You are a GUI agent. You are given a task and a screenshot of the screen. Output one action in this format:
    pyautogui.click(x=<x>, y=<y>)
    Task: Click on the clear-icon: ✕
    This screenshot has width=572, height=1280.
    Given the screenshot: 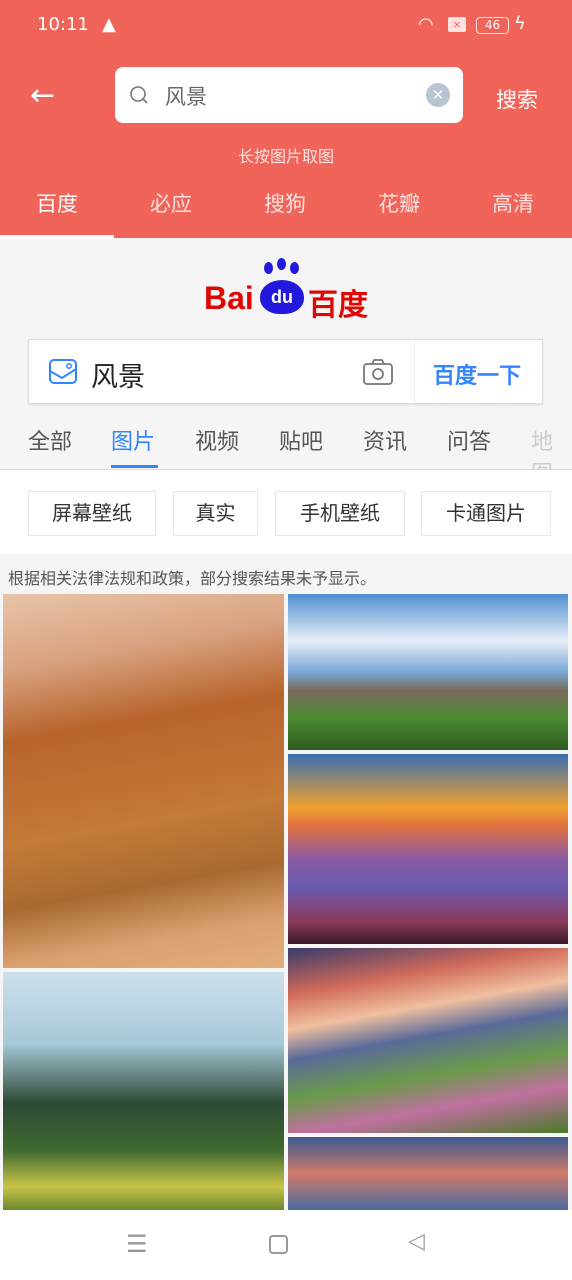 What is the action you would take?
    pyautogui.click(x=438, y=95)
    